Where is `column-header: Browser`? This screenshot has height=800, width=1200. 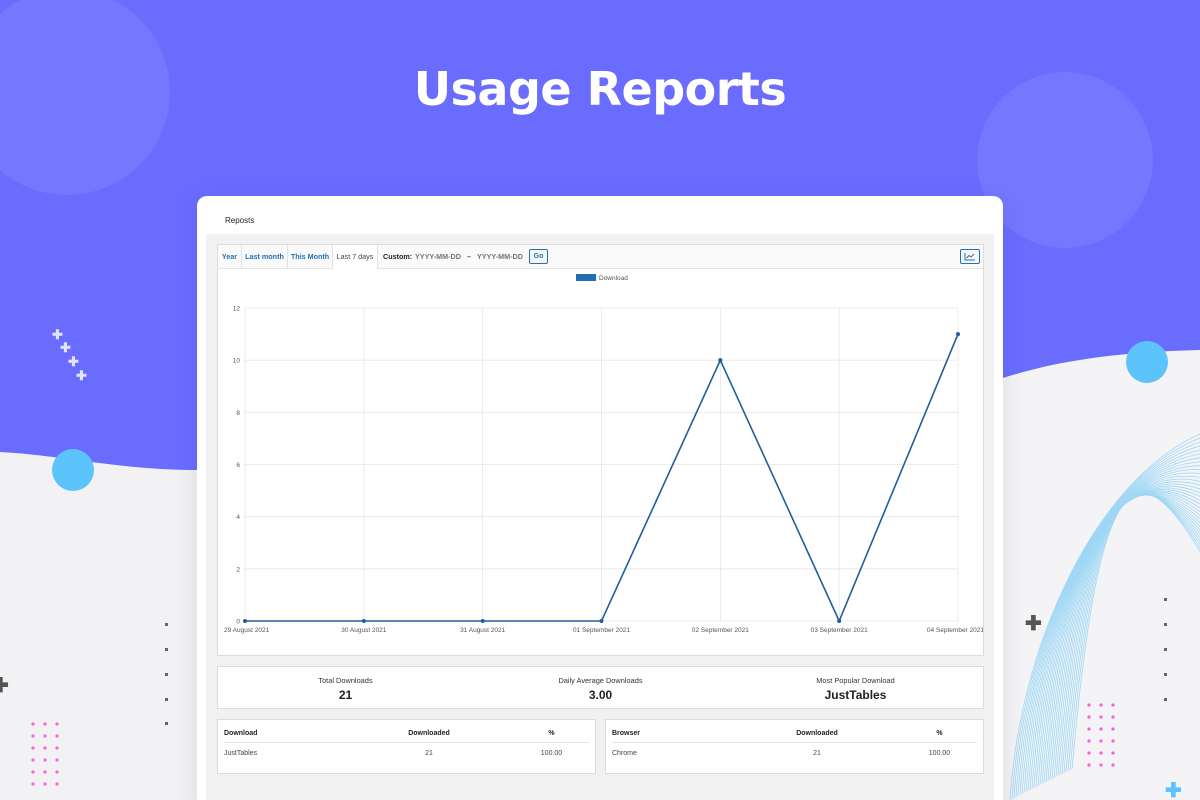 column-header: Browser is located at coordinates (672, 735).